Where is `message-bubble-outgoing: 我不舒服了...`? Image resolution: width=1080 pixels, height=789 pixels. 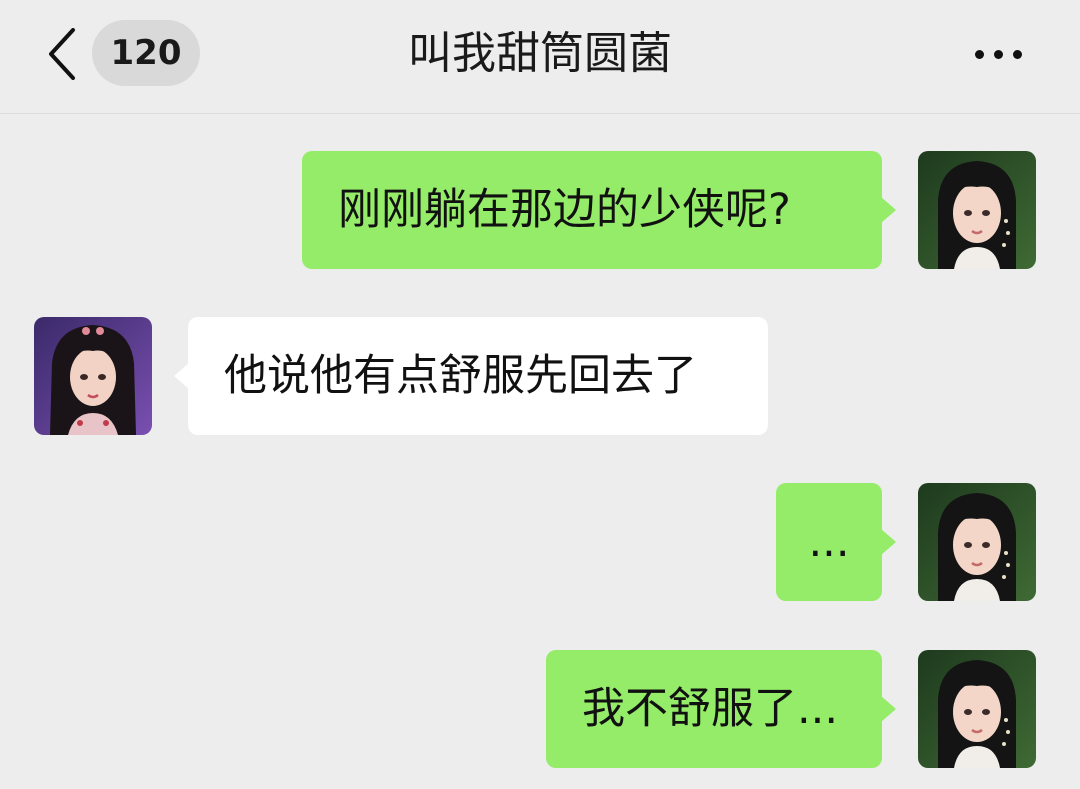
message-bubble-outgoing: 我不舒服了... is located at coordinates (721, 709).